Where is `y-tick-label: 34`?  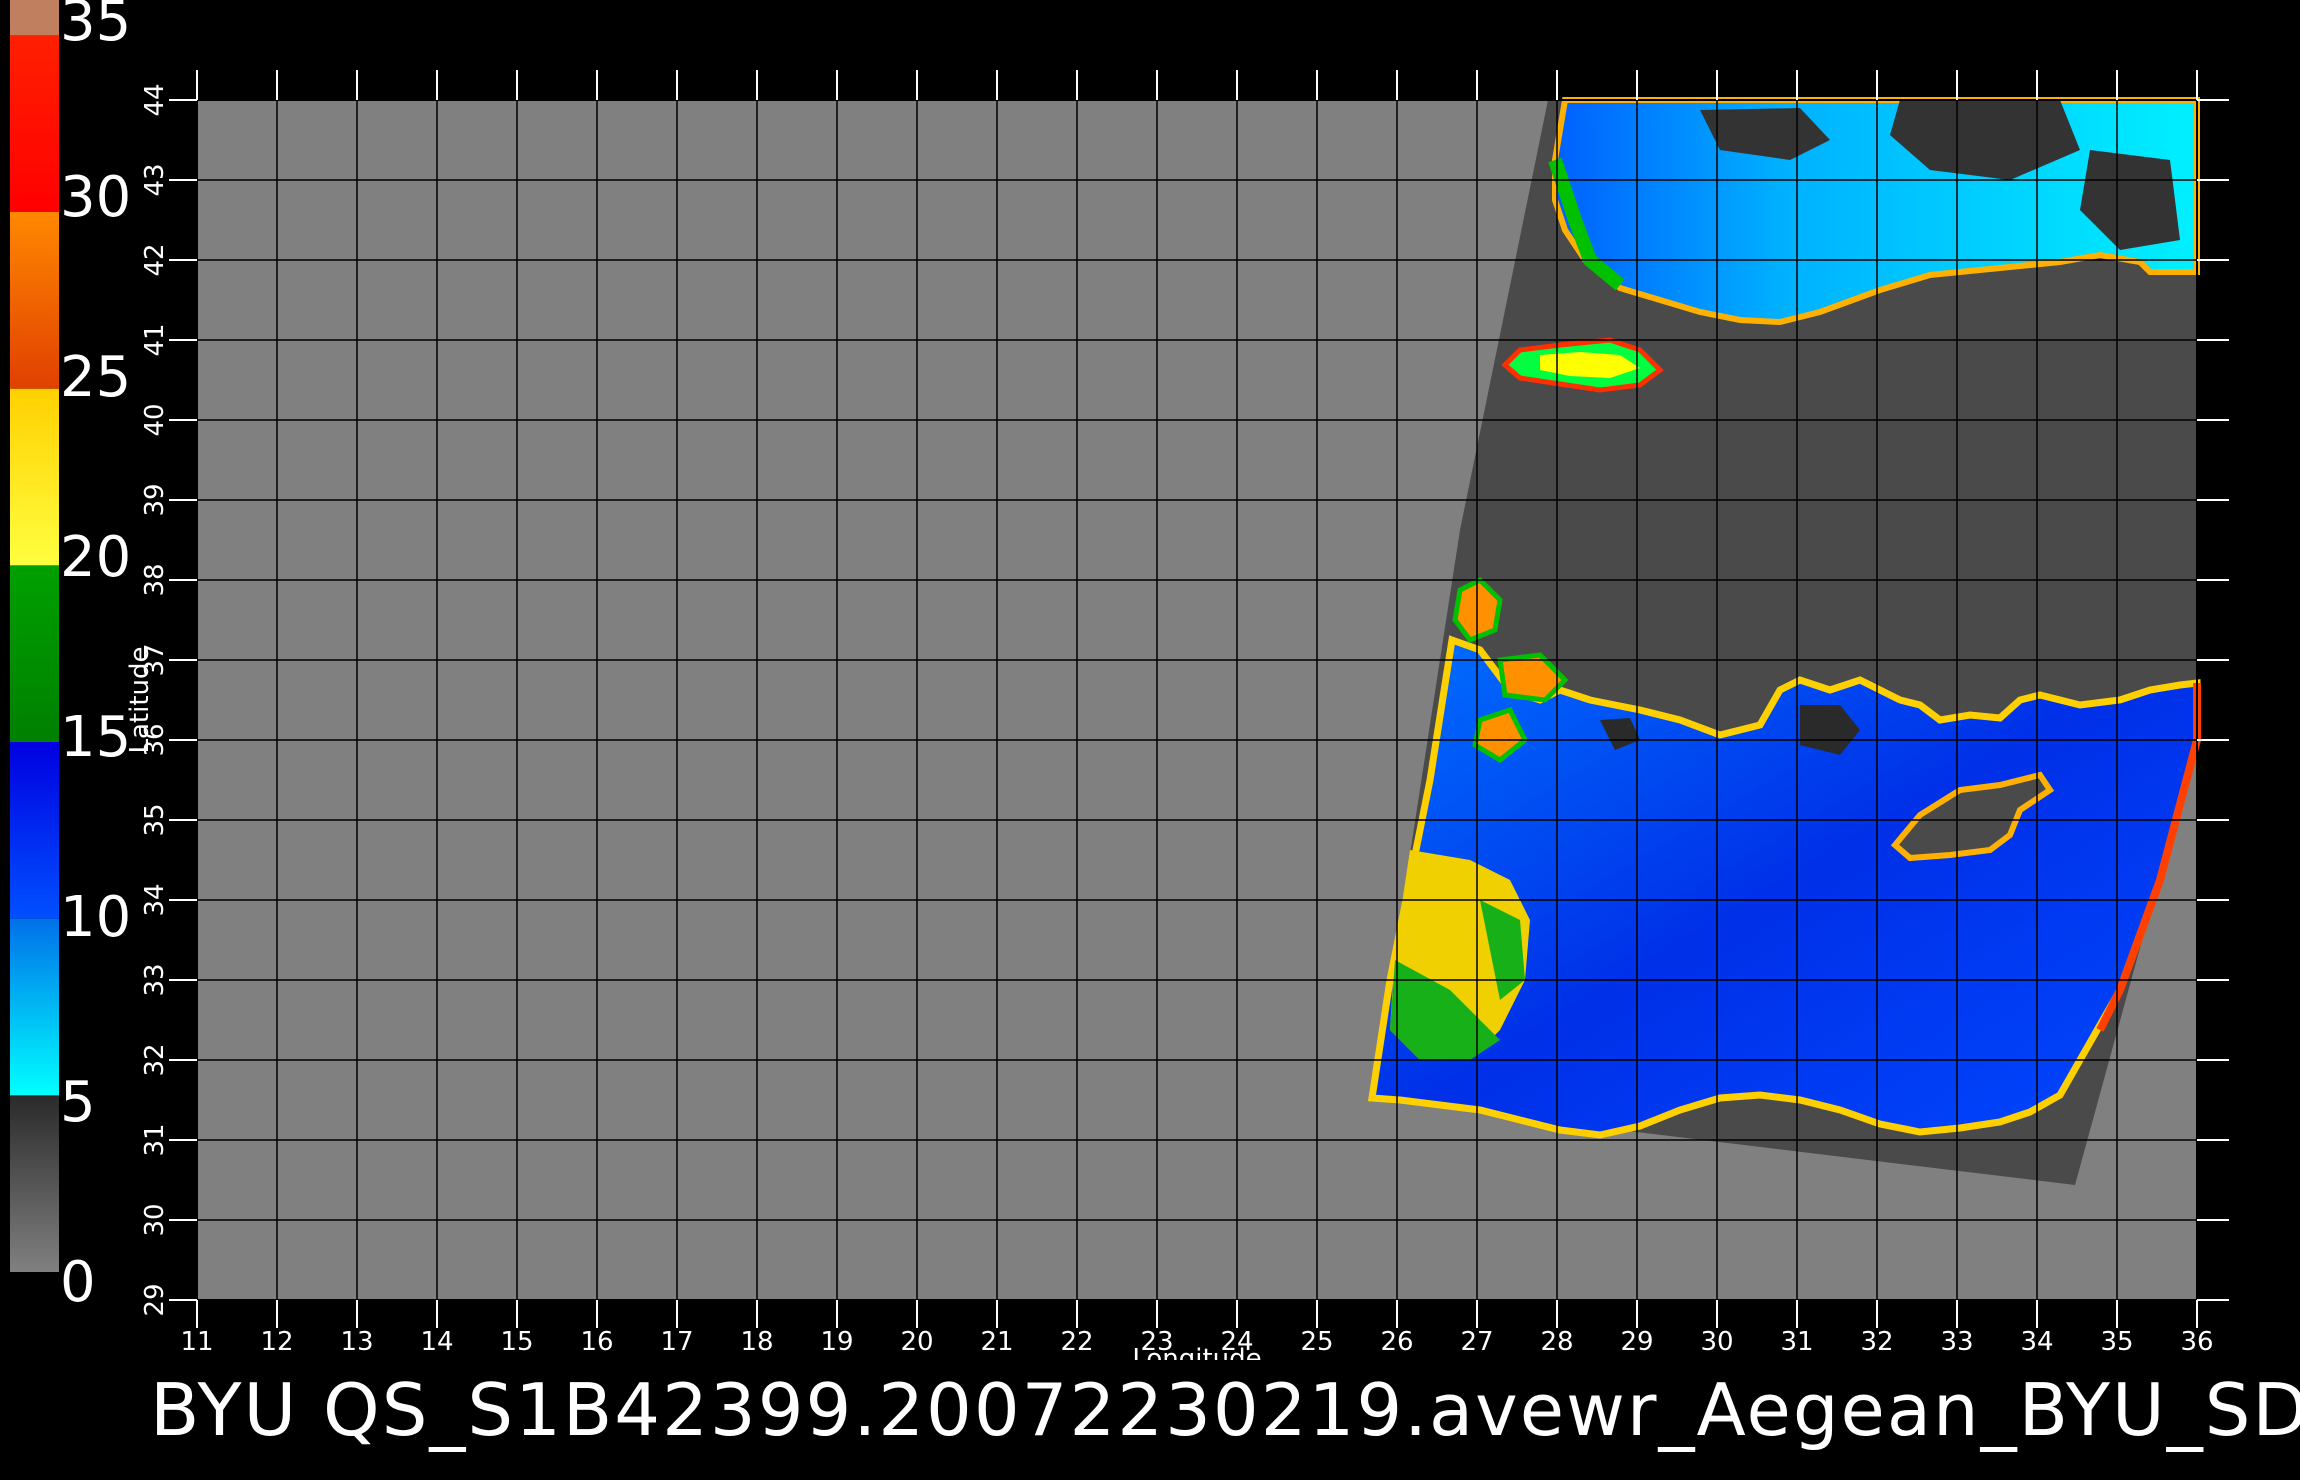 y-tick-label: 34 is located at coordinates (155, 899).